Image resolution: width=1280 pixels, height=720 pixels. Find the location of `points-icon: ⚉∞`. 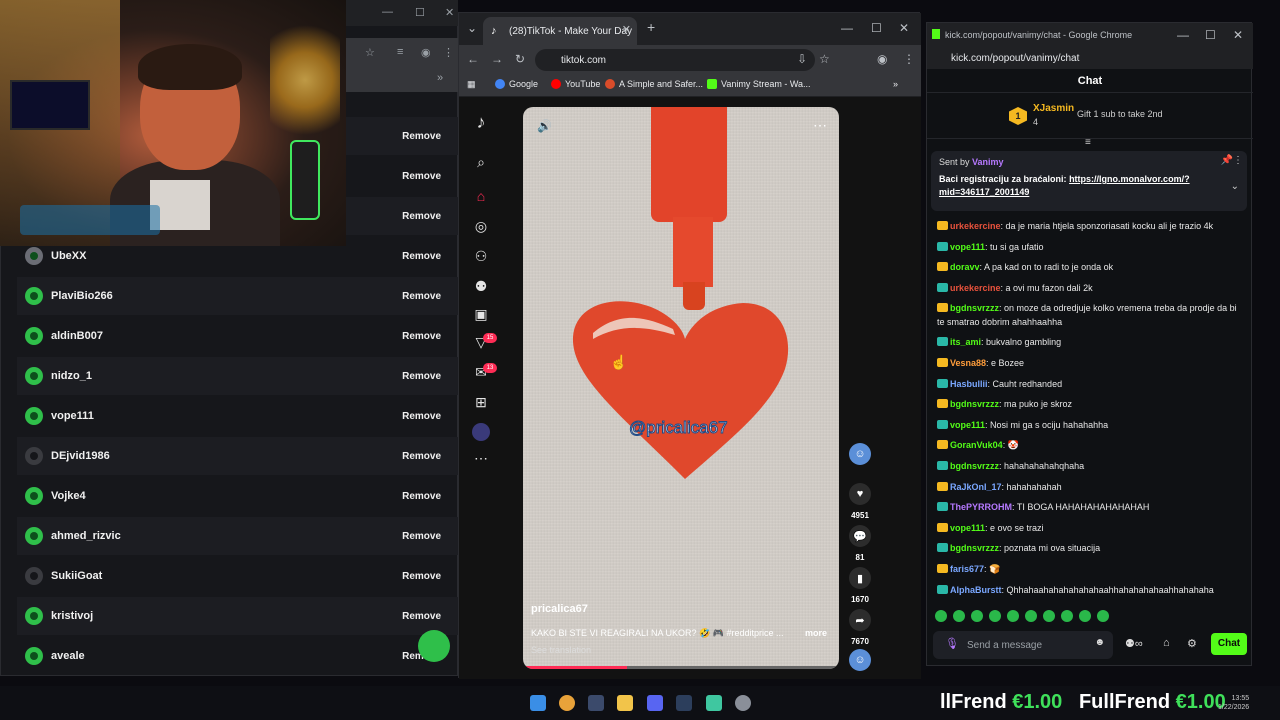

points-icon: ⚉∞ is located at coordinates (1134, 643).